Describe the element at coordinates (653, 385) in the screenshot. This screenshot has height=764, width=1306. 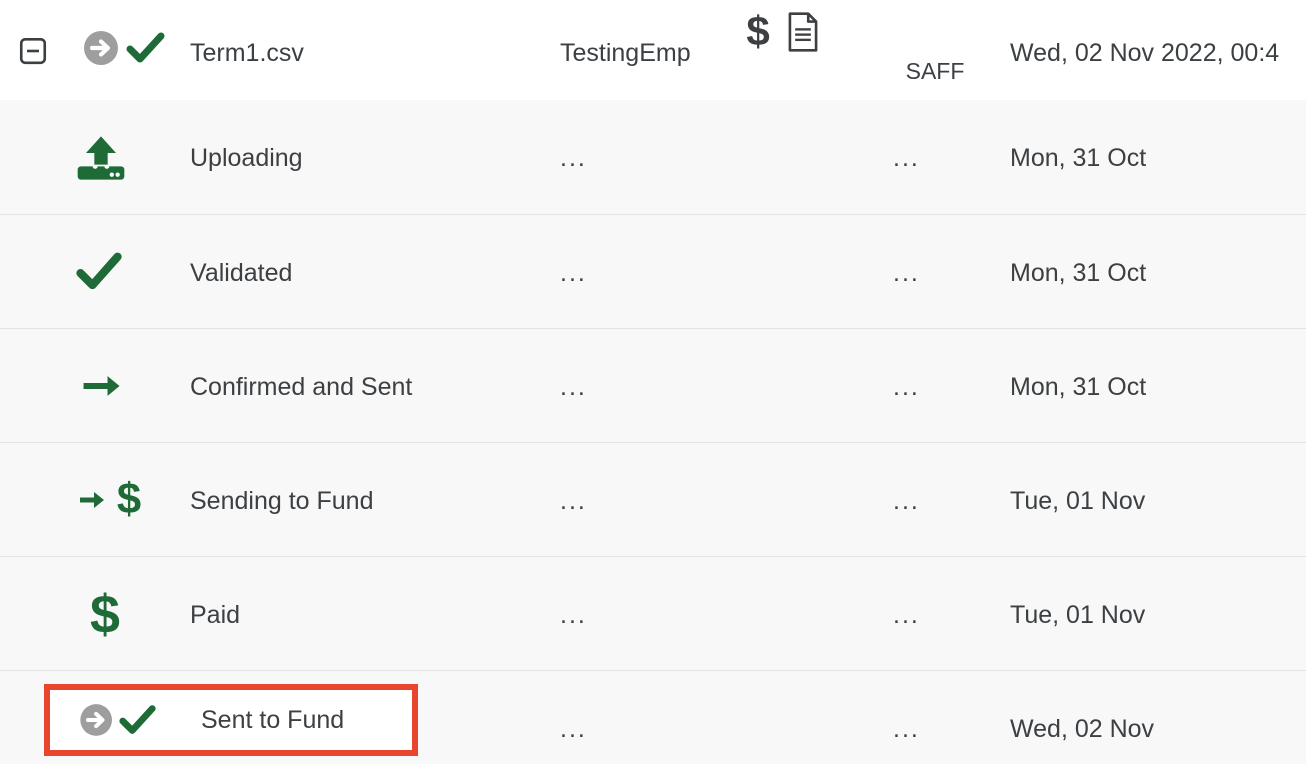
I see `table-row: Confirmed and Sent ... ... Mon, 31 Oct` at that location.